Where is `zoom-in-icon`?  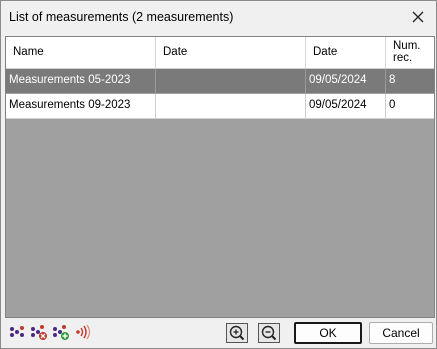
zoom-in-icon is located at coordinates (237, 333).